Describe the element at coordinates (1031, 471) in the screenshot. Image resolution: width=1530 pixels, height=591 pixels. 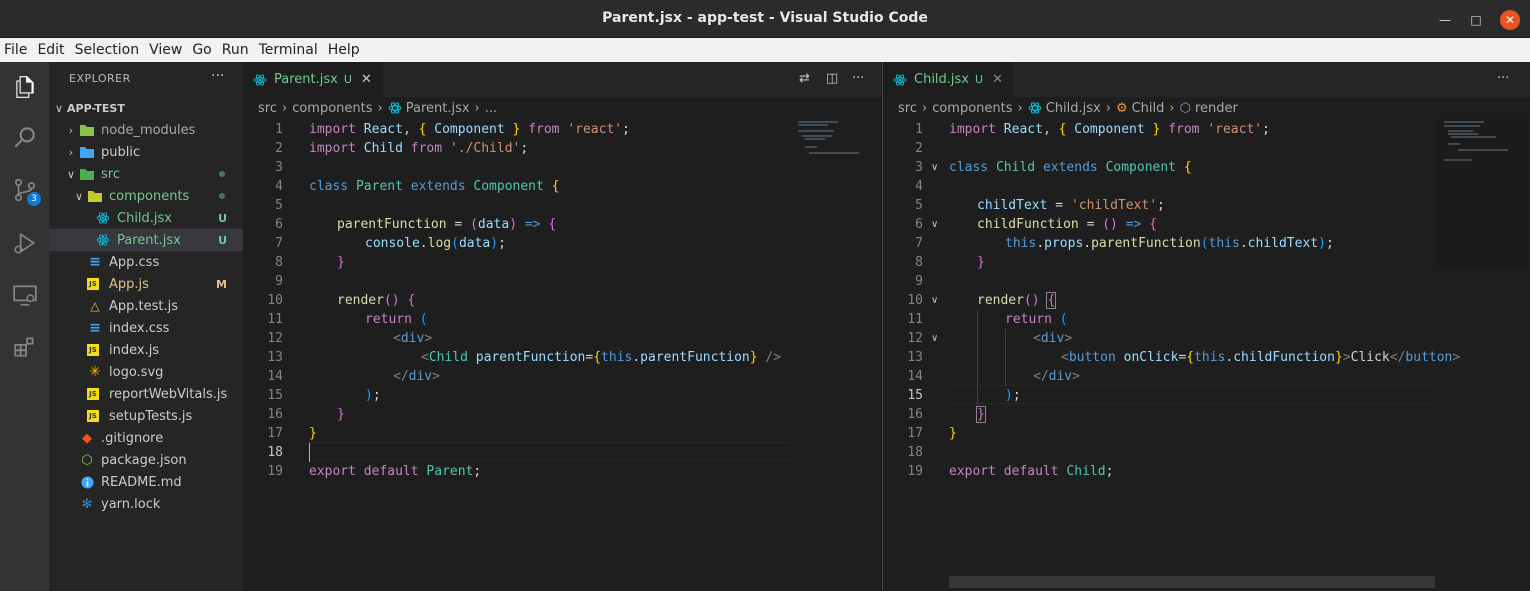
I see `code-line: export default Child;` at that location.